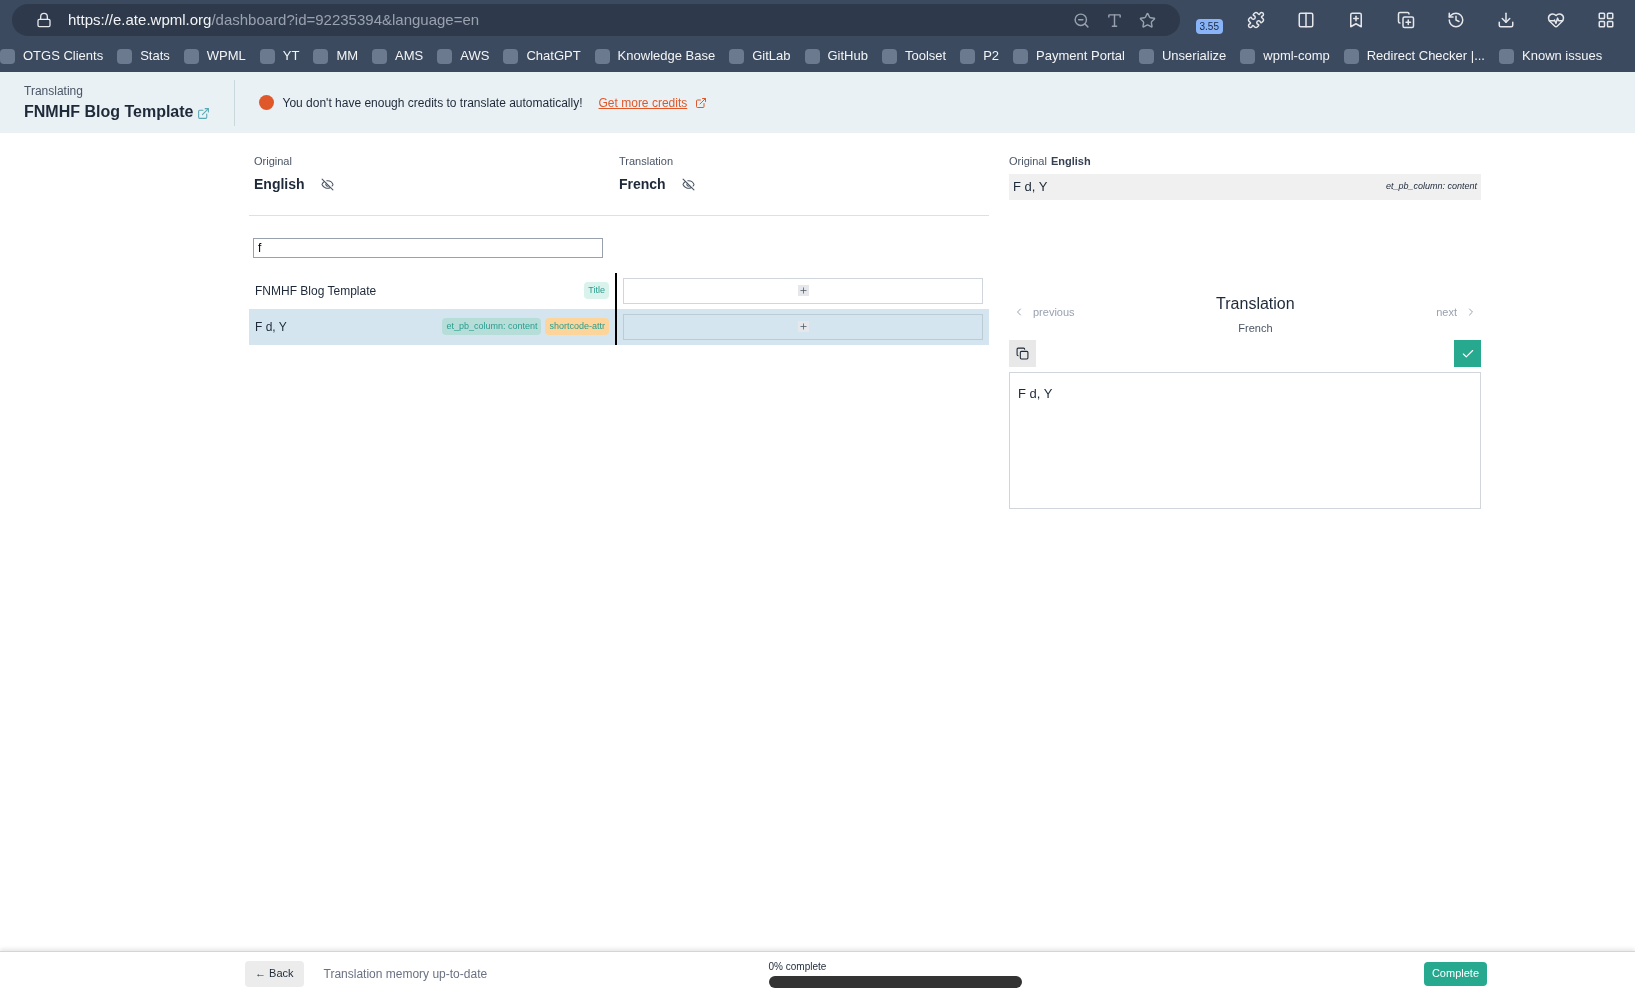 The image size is (1635, 995). Describe the element at coordinates (274, 973) in the screenshot. I see `back-button: ← Back` at that location.